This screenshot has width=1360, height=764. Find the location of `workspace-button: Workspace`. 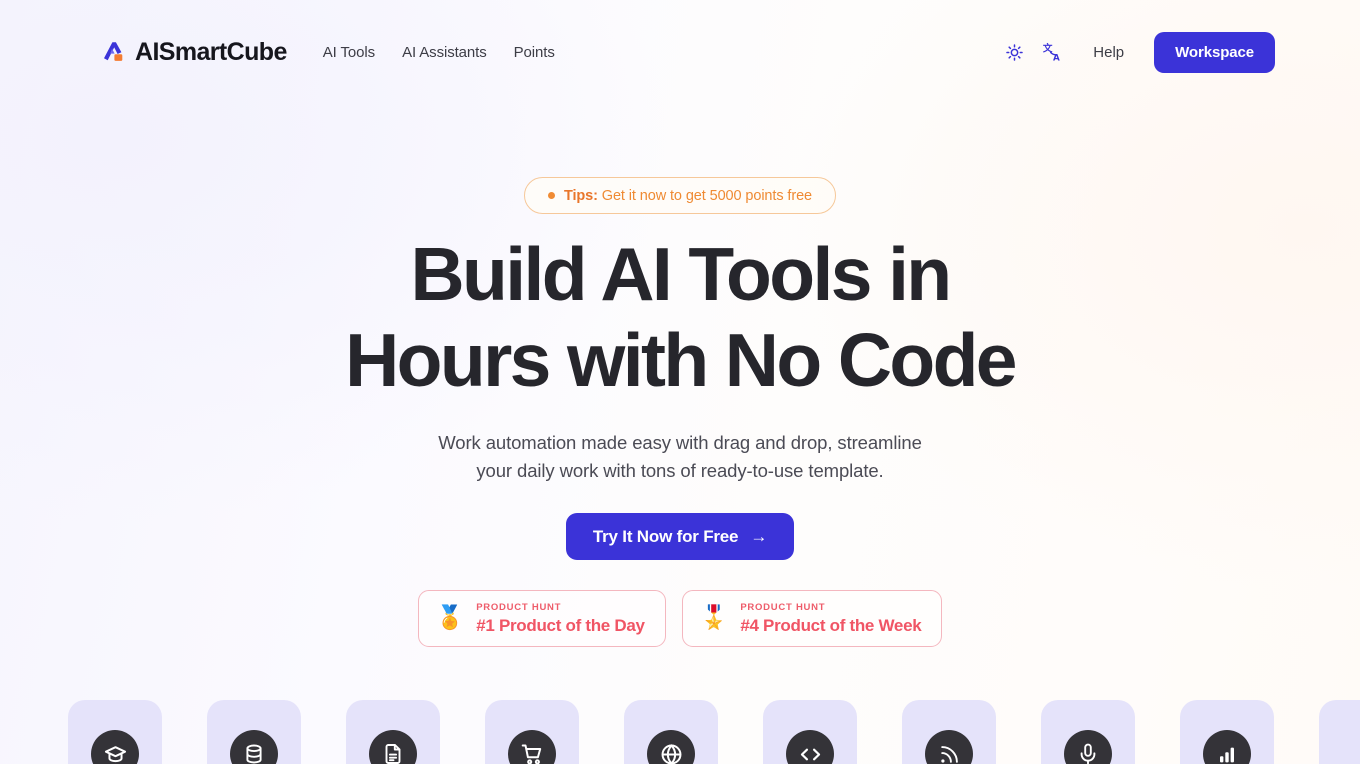

workspace-button: Workspace is located at coordinates (1214, 52).